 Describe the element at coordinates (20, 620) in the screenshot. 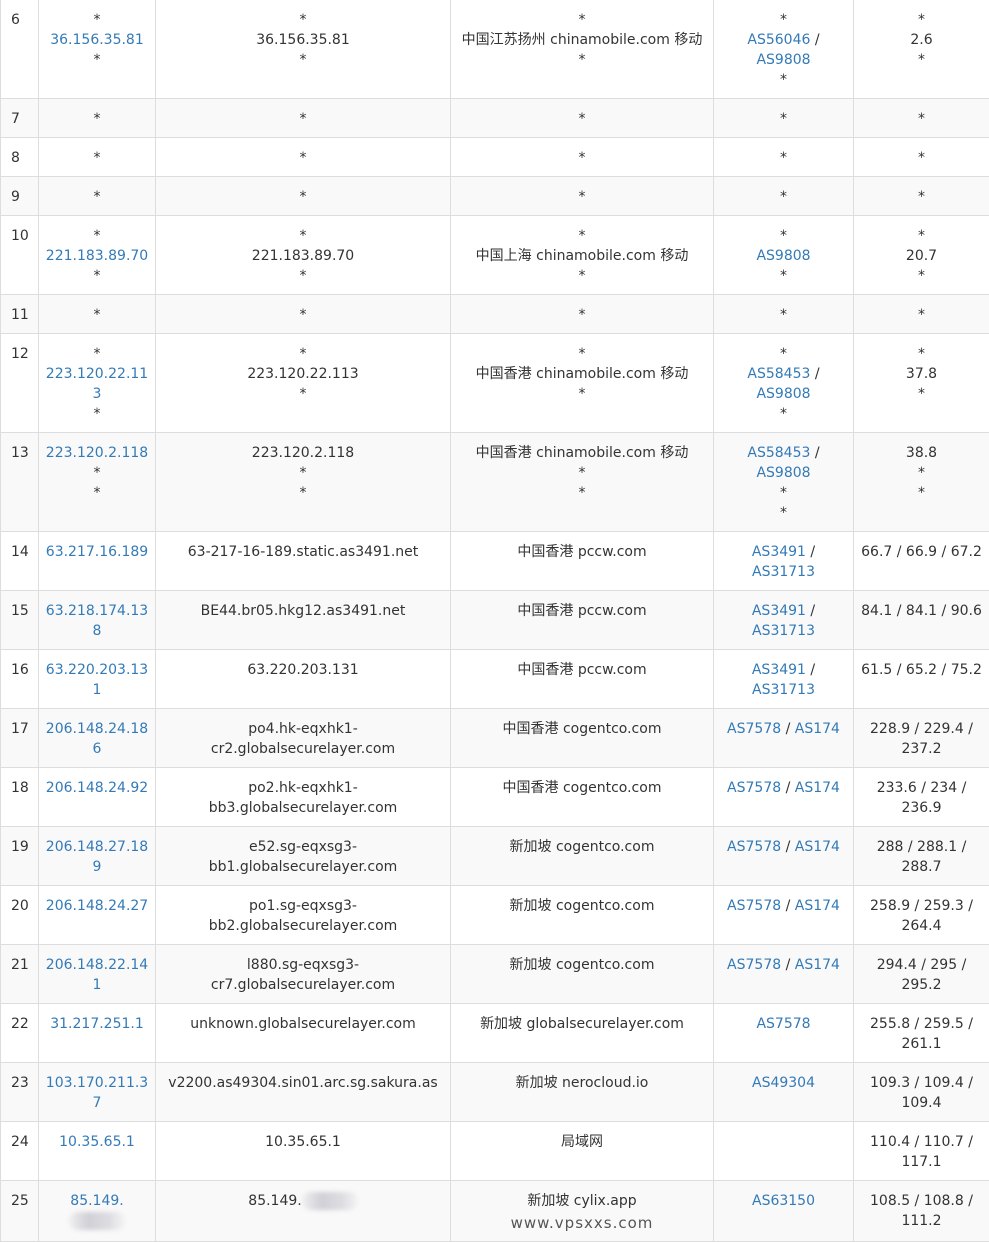

I see `hop-number: 15` at that location.